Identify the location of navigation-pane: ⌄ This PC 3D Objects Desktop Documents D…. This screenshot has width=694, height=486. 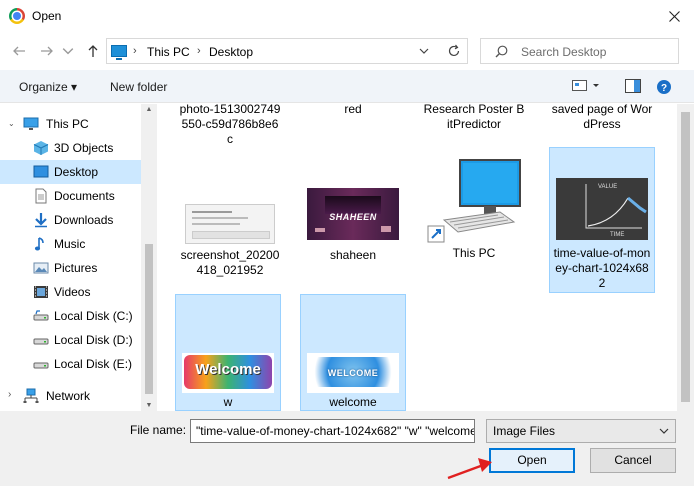
(78, 257).